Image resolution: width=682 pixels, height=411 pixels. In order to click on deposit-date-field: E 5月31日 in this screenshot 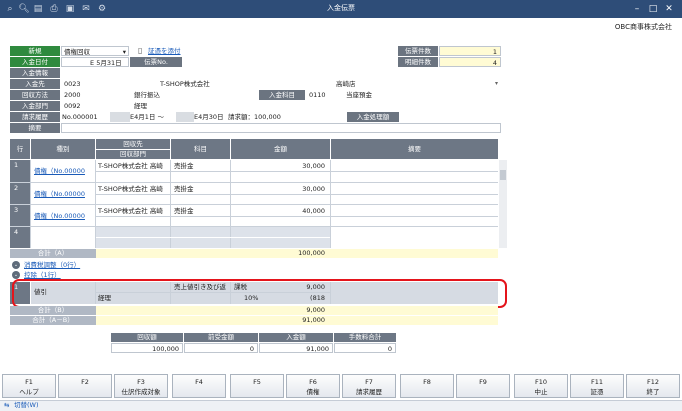, I will do `click(95, 62)`.